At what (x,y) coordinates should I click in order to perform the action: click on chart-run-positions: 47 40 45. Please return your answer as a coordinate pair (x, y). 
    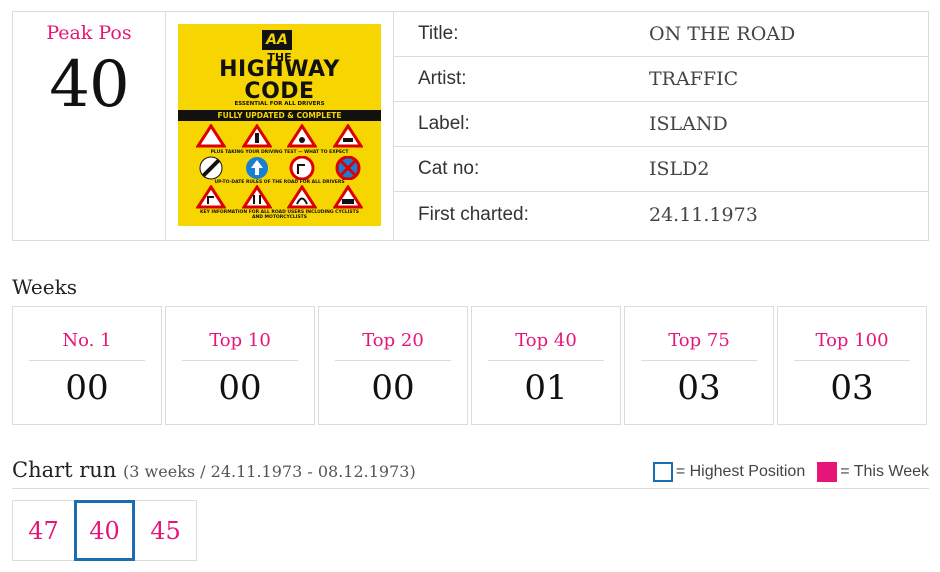
    Looking at the image, I should click on (104, 530).